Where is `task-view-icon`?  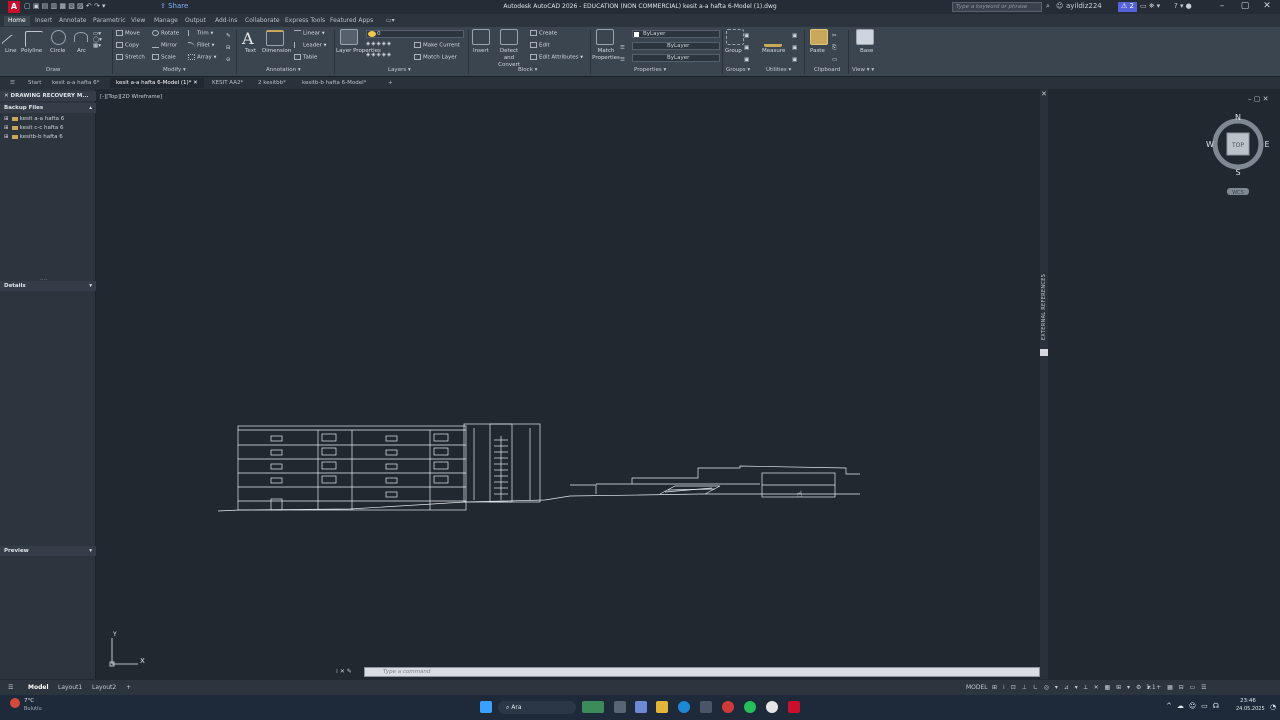 task-view-icon is located at coordinates (620, 707).